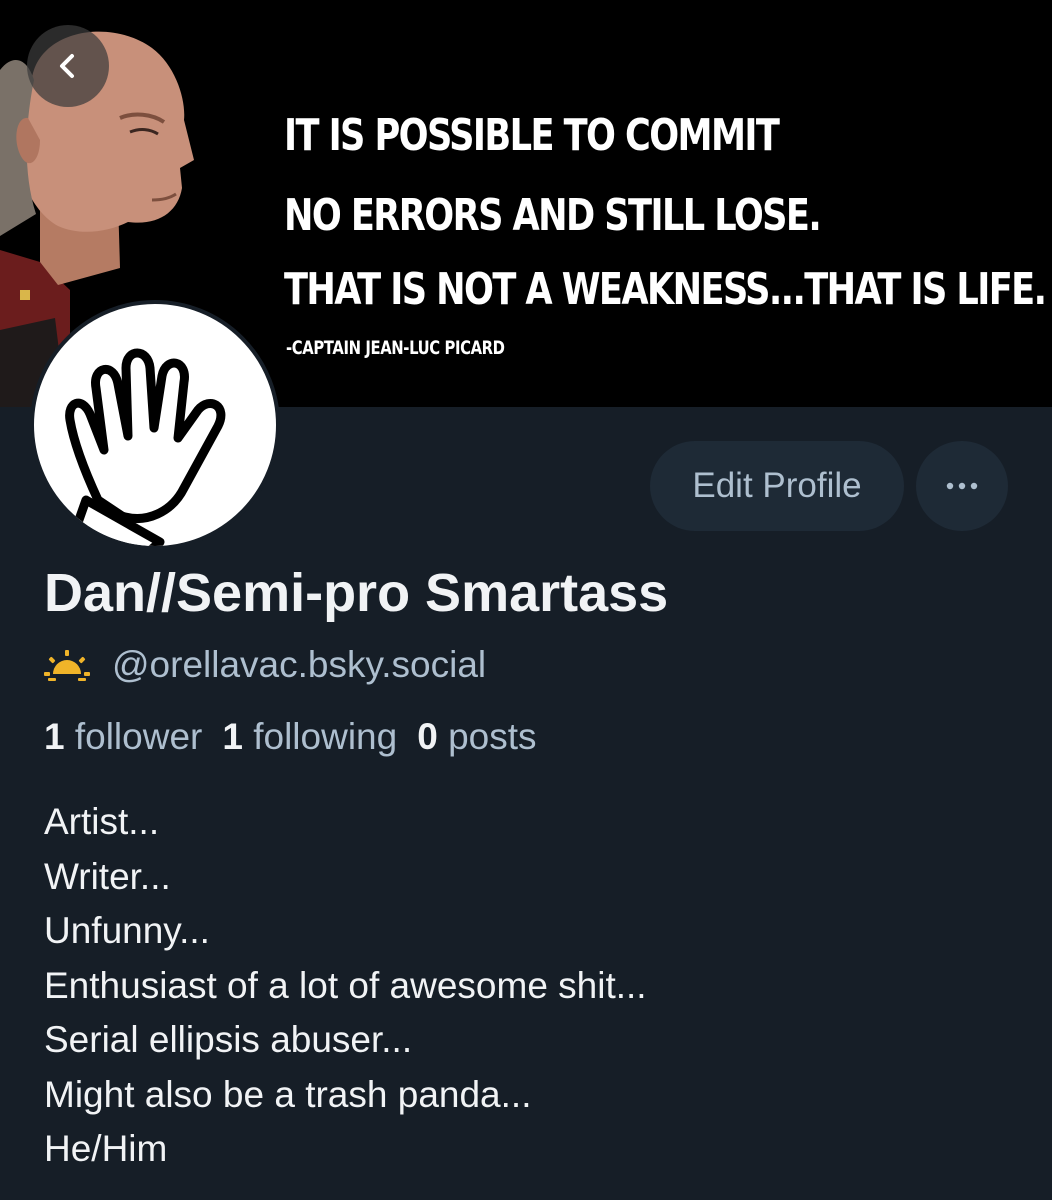 Image resolution: width=1052 pixels, height=1200 pixels. Describe the element at coordinates (665, 289) in the screenshot. I see `banner-quote-line: THAT IS NOT A WEAKNESS...THAT IS LIFE.` at that location.